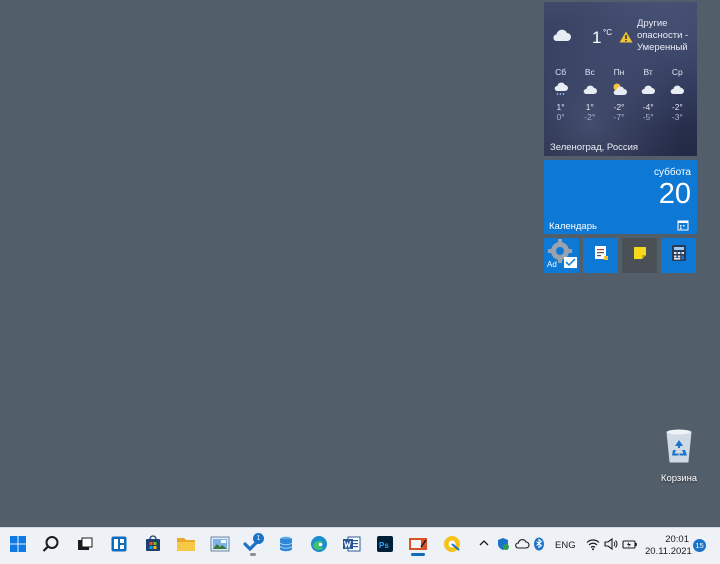 The width and height of the screenshot is (720, 564). Describe the element at coordinates (539, 545) in the screenshot. I see `bluetooth-icon` at that location.